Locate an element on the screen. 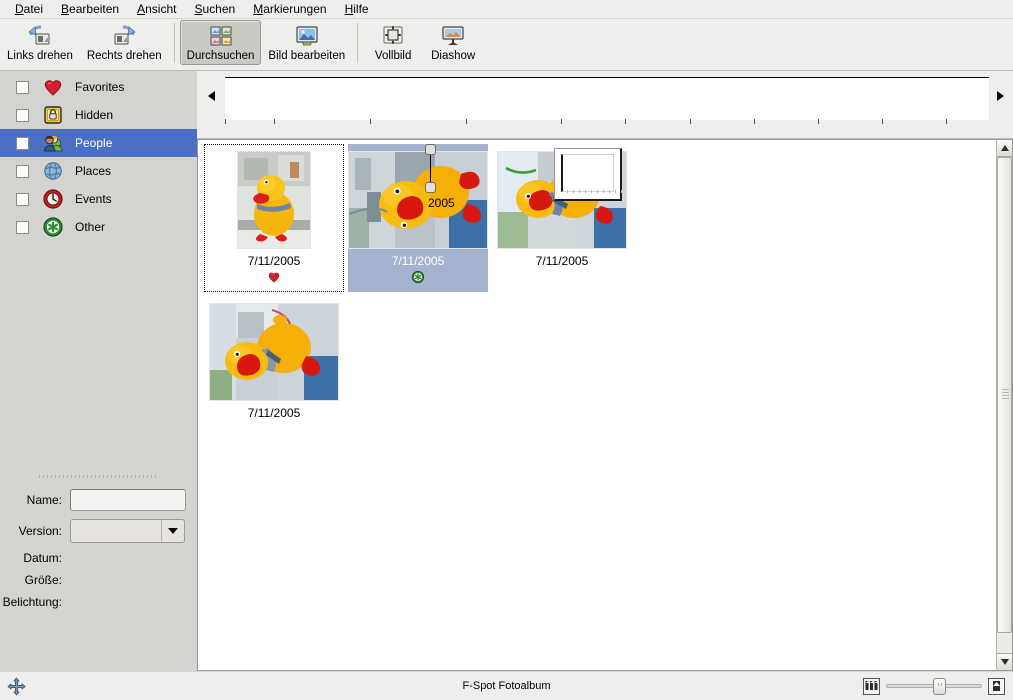  exposure-row: Belichtung: is located at coordinates (98, 602).